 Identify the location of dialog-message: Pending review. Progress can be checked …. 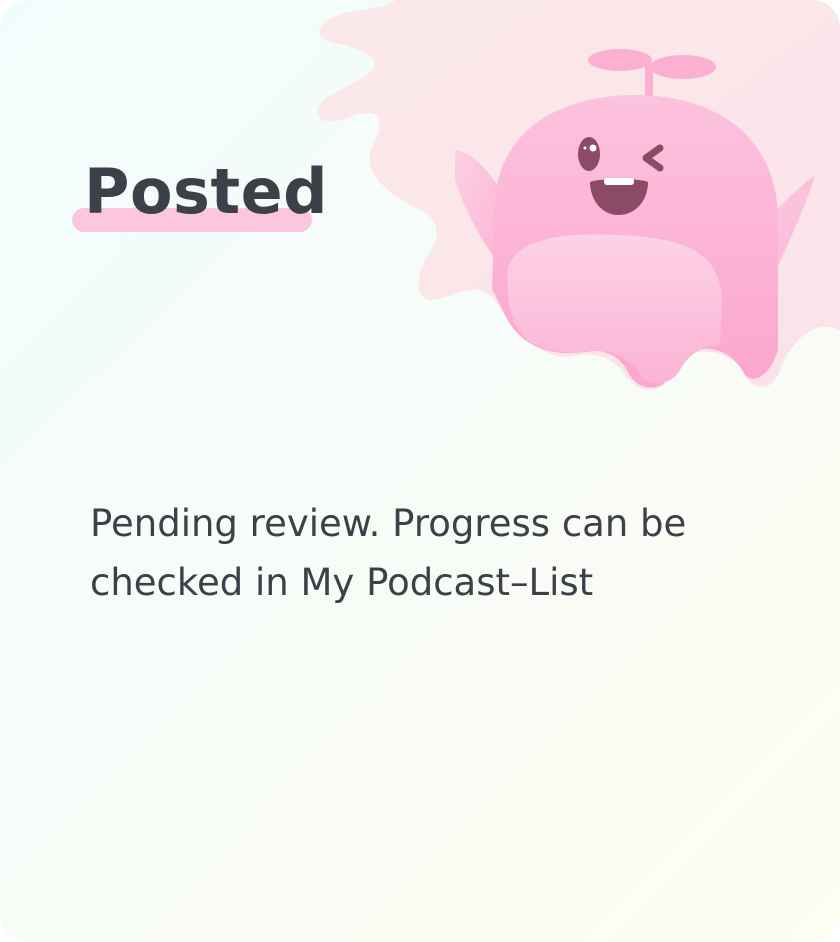
(388, 553).